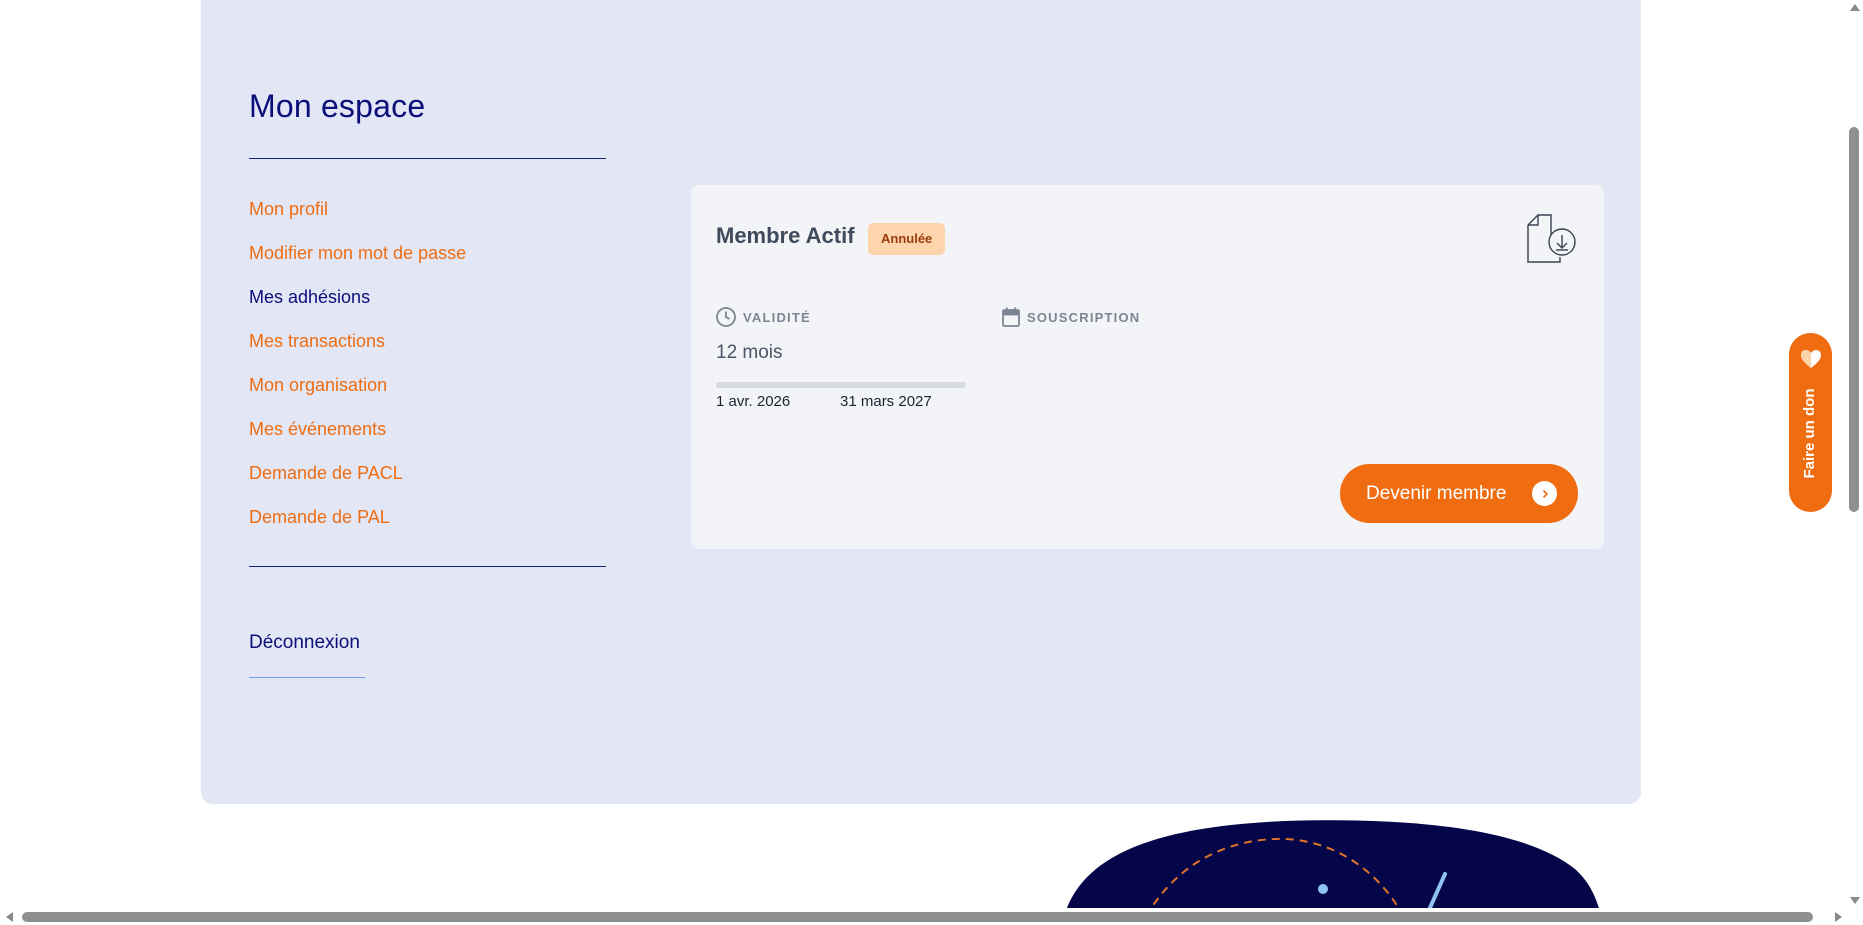 This screenshot has height=925, width=1863. What do you see at coordinates (304, 643) in the screenshot?
I see `logout-link: Déconnexion` at bounding box center [304, 643].